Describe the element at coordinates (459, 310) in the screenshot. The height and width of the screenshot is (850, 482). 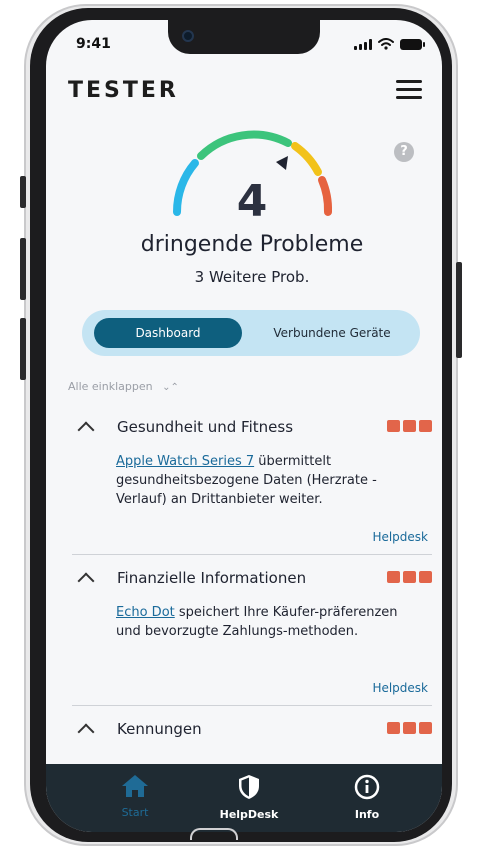
I see `power-button` at that location.